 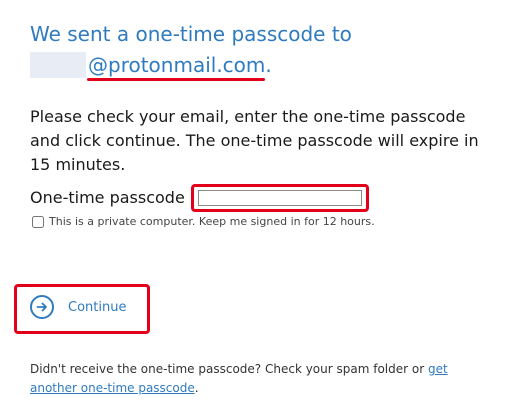 What do you see at coordinates (42, 307) in the screenshot?
I see `arrow-right-circle-icon` at bounding box center [42, 307].